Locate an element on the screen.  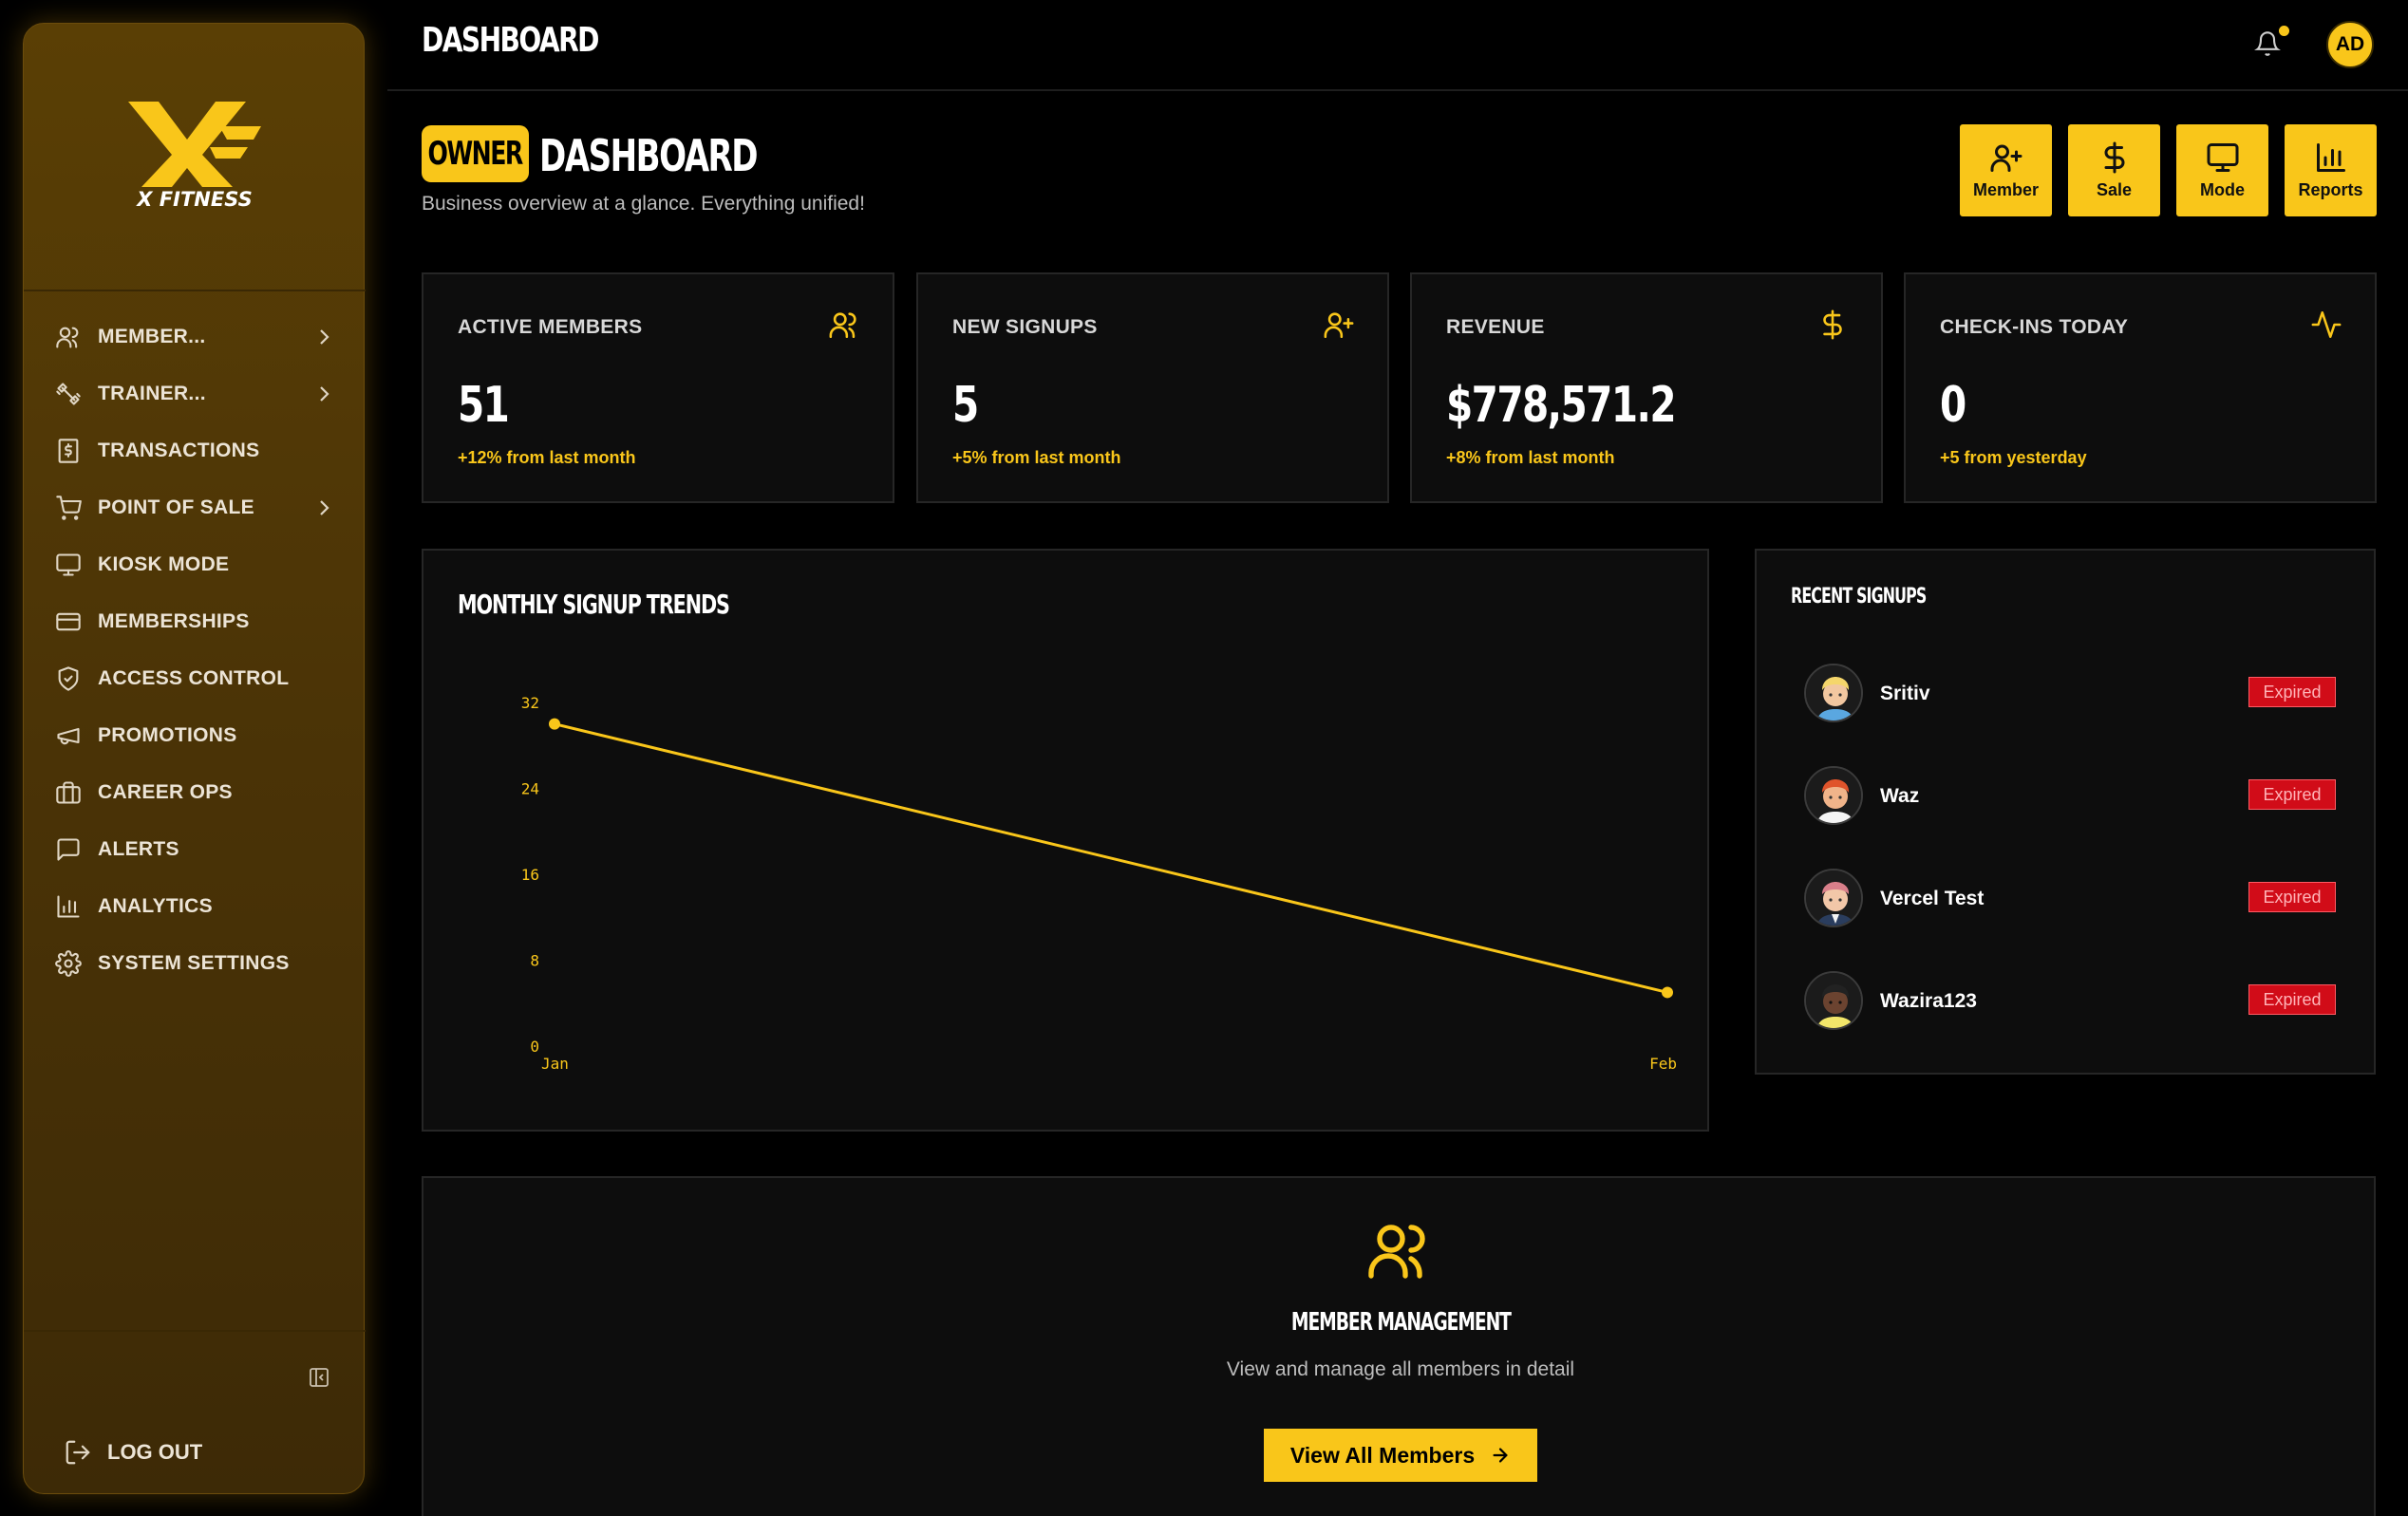
quick-mode-button: Mode is located at coordinates (2222, 170).